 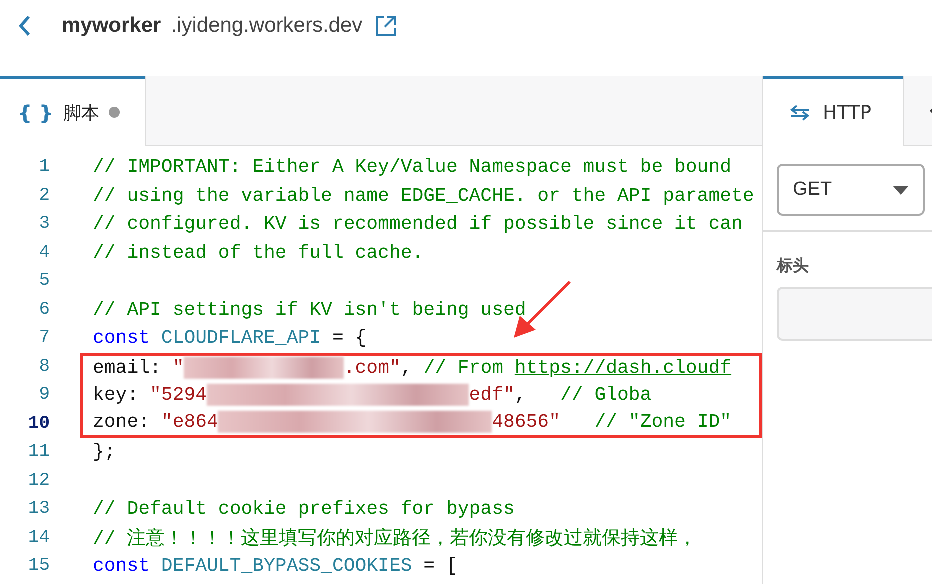 What do you see at coordinates (854, 314) in the screenshot?
I see `headers-field` at bounding box center [854, 314].